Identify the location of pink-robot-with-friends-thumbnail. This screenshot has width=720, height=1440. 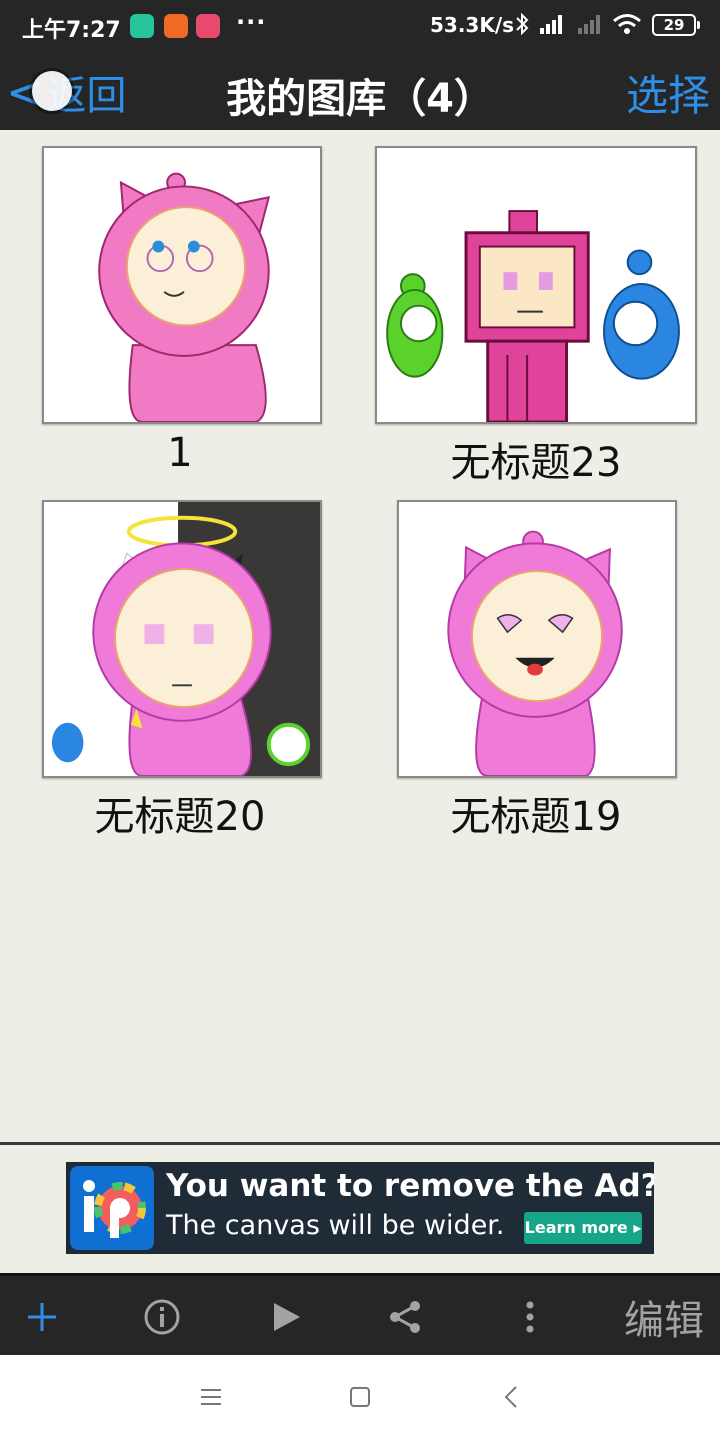
(536, 285).